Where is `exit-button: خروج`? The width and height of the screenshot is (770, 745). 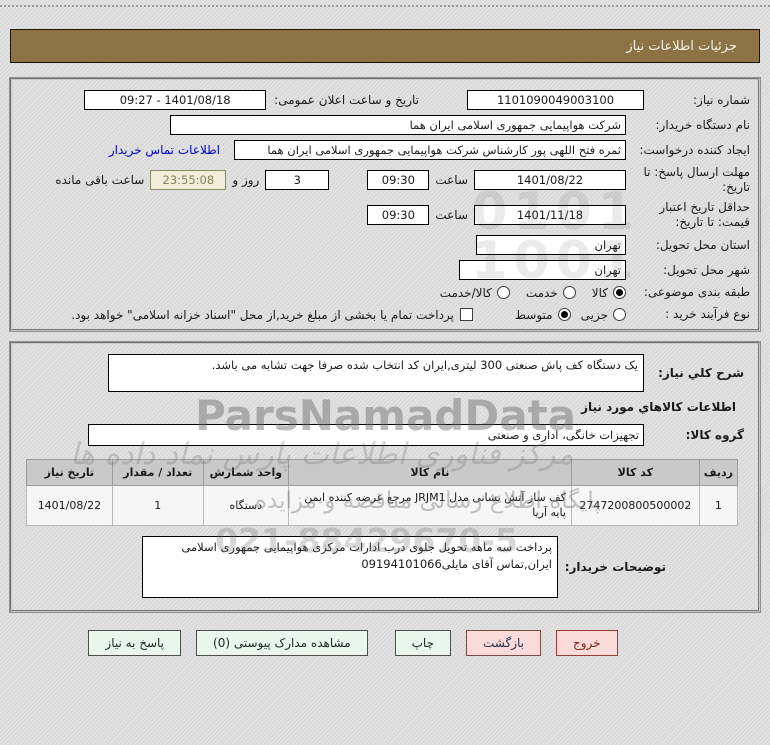
exit-button: خروج is located at coordinates (587, 643).